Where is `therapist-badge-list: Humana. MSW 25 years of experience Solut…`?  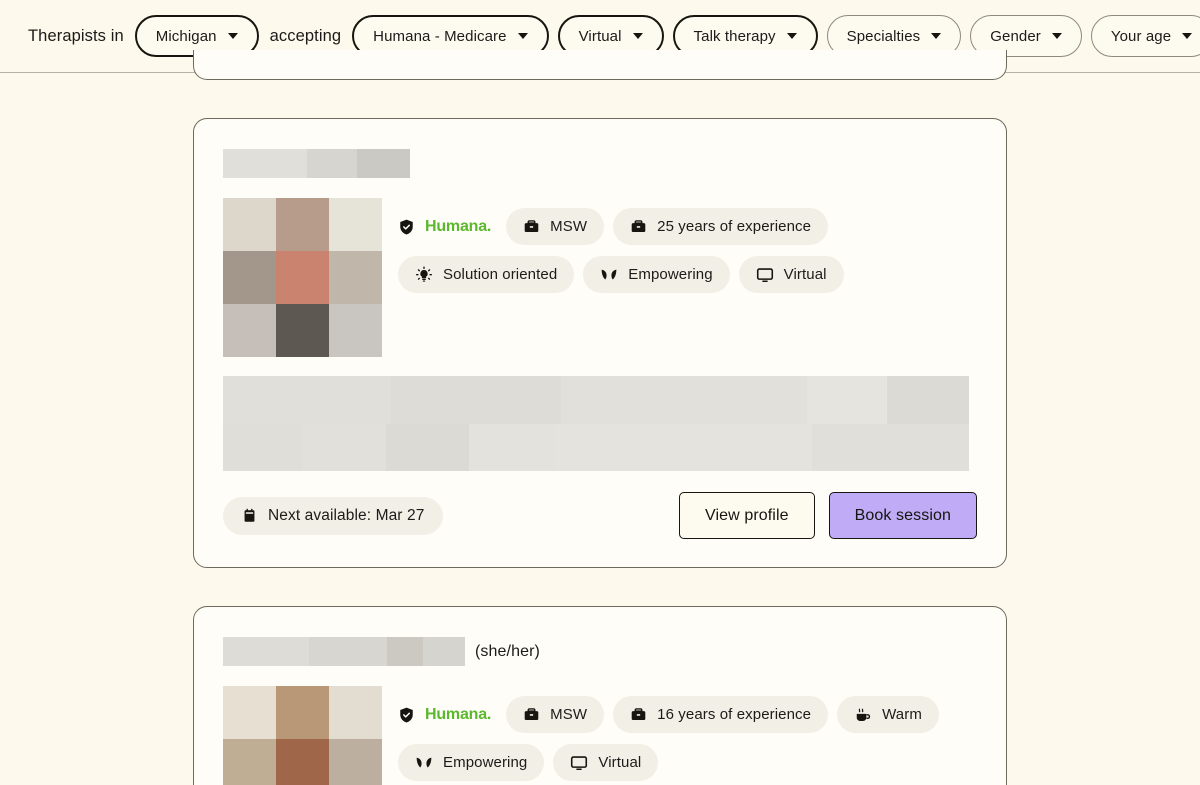 therapist-badge-list: Humana. MSW 25 years of experience Solut… is located at coordinates (687, 277).